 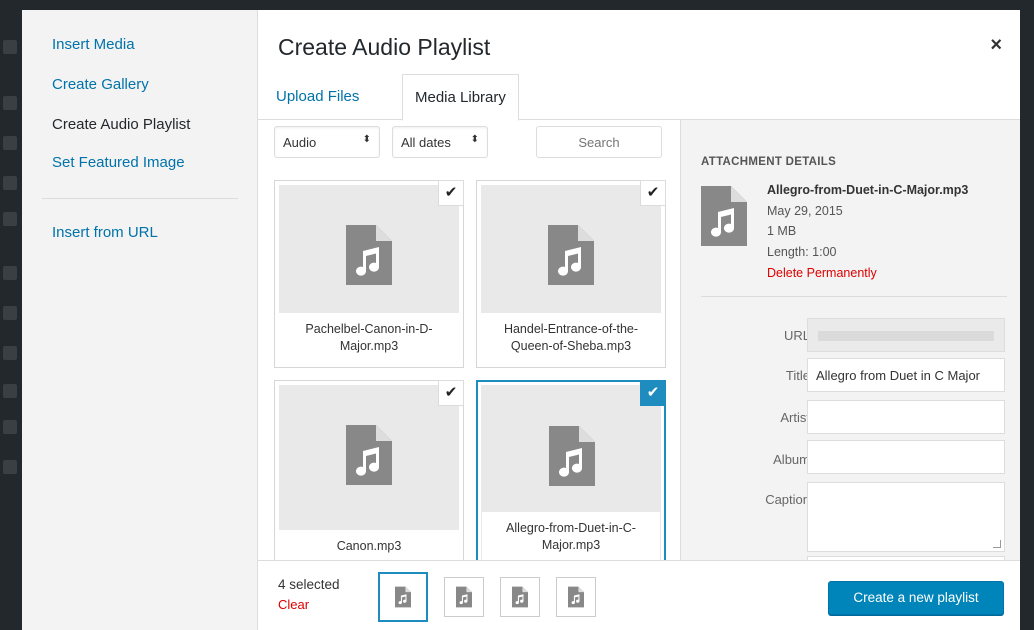 What do you see at coordinates (639, 97) in the screenshot?
I see `router-tabs: Upload Files Media Library` at bounding box center [639, 97].